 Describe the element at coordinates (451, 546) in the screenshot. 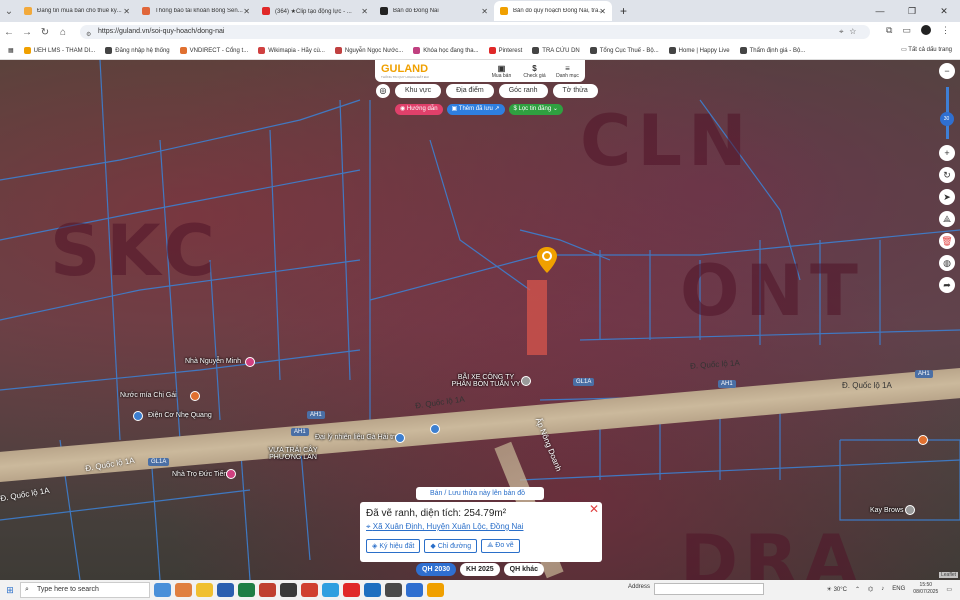

I see `directions-button: ◆ Chỉ đường` at that location.